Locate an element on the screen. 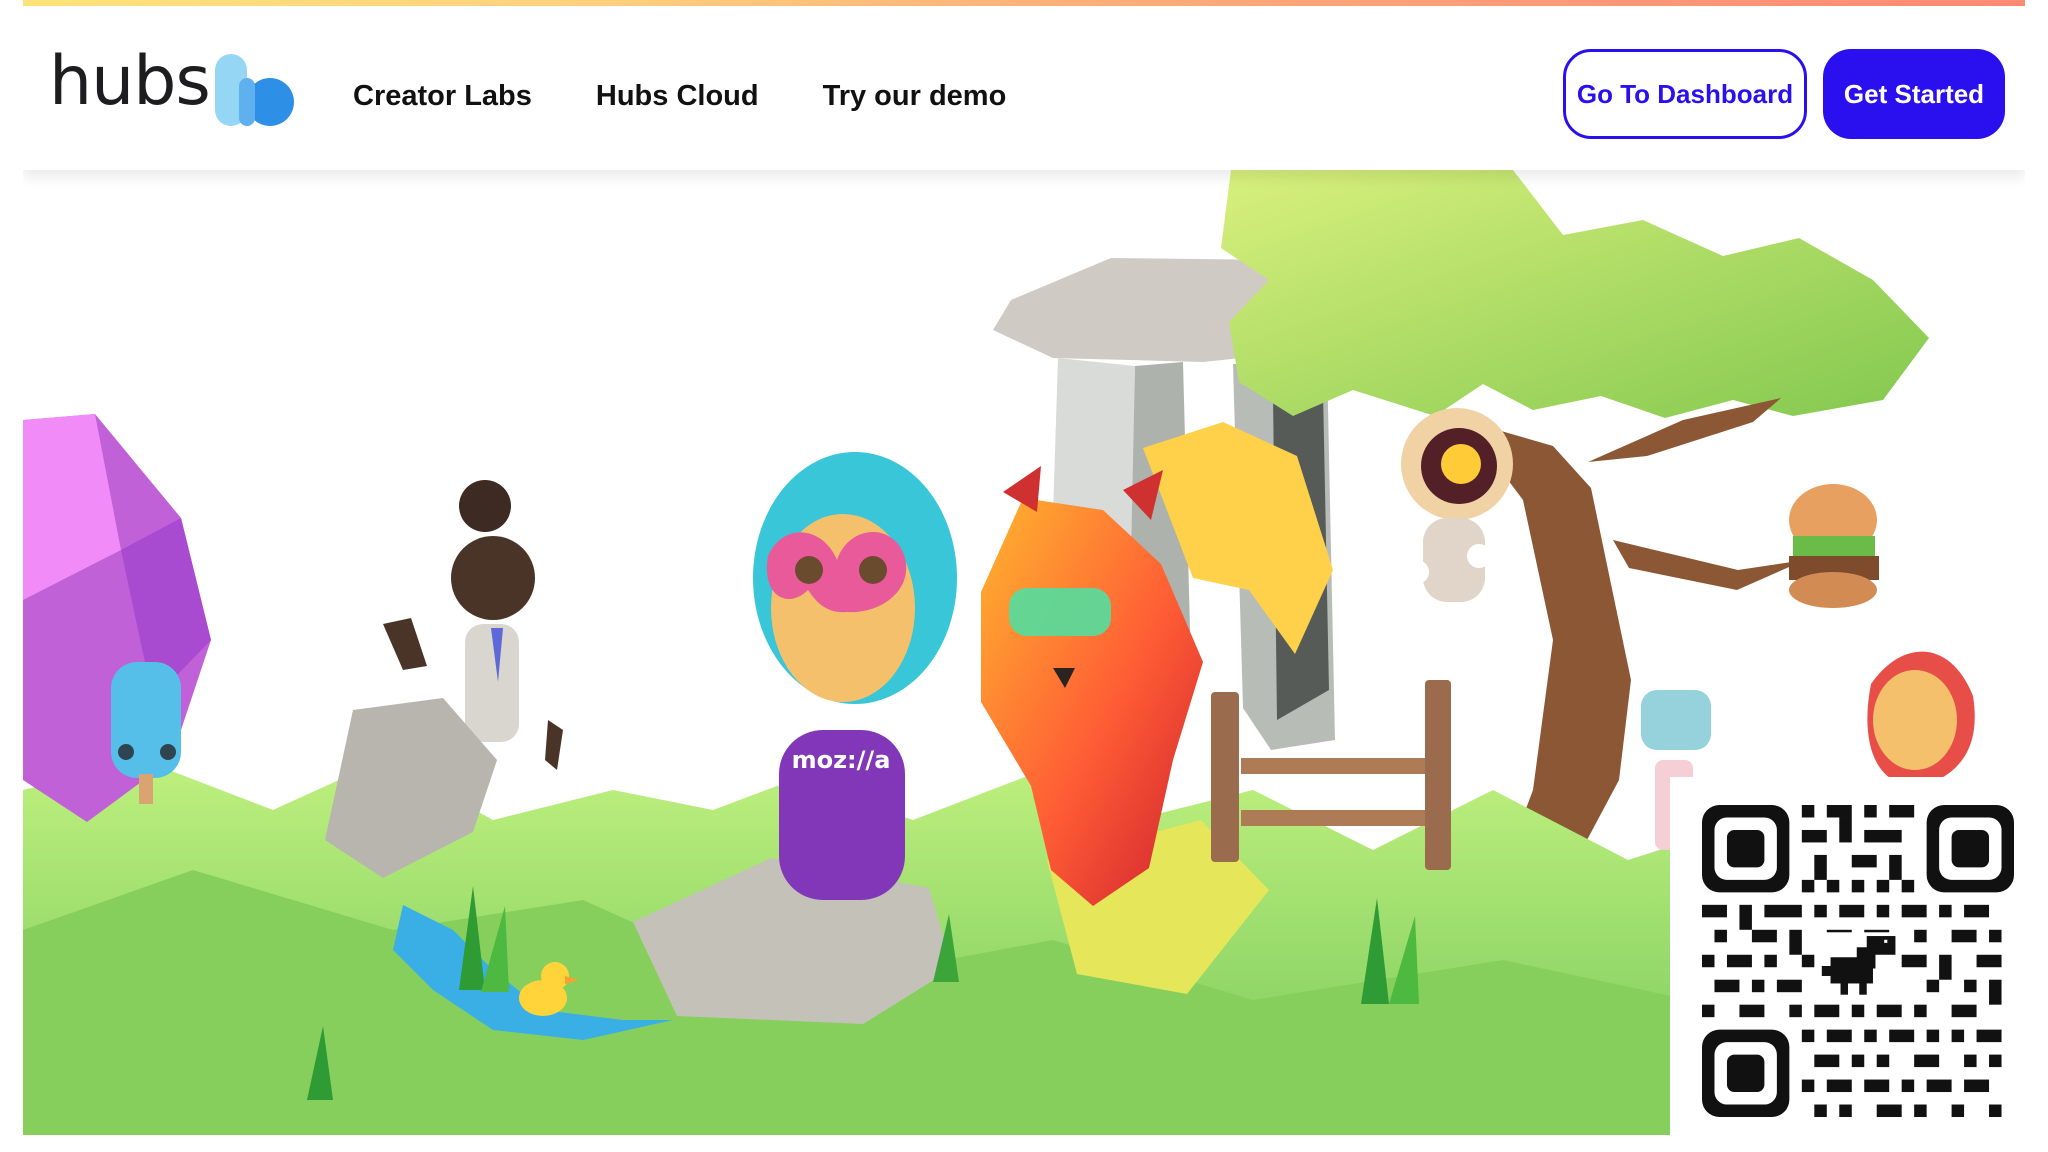  main-nav: Creator Labs Hubs Cloud Try our demo is located at coordinates (679, 96).